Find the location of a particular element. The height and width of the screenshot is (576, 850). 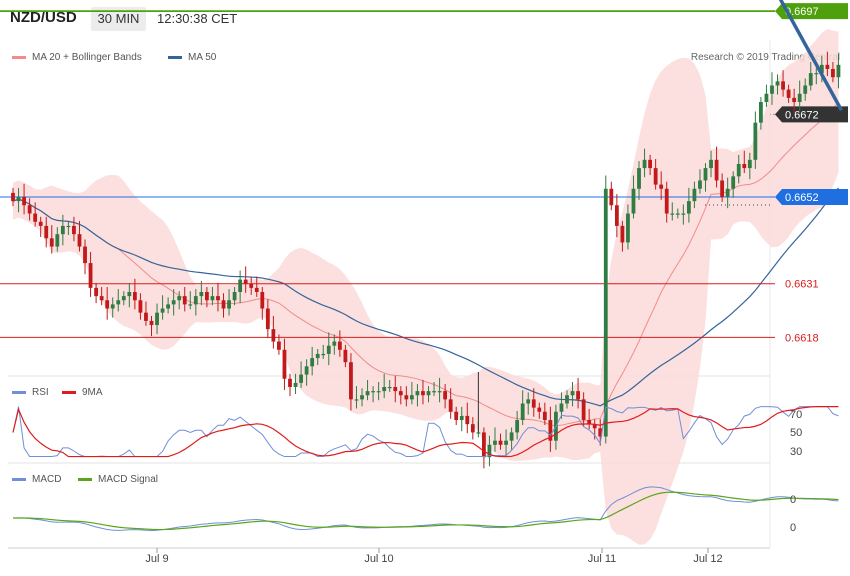

level-label-last: 0.6672 is located at coordinates (802, 115).